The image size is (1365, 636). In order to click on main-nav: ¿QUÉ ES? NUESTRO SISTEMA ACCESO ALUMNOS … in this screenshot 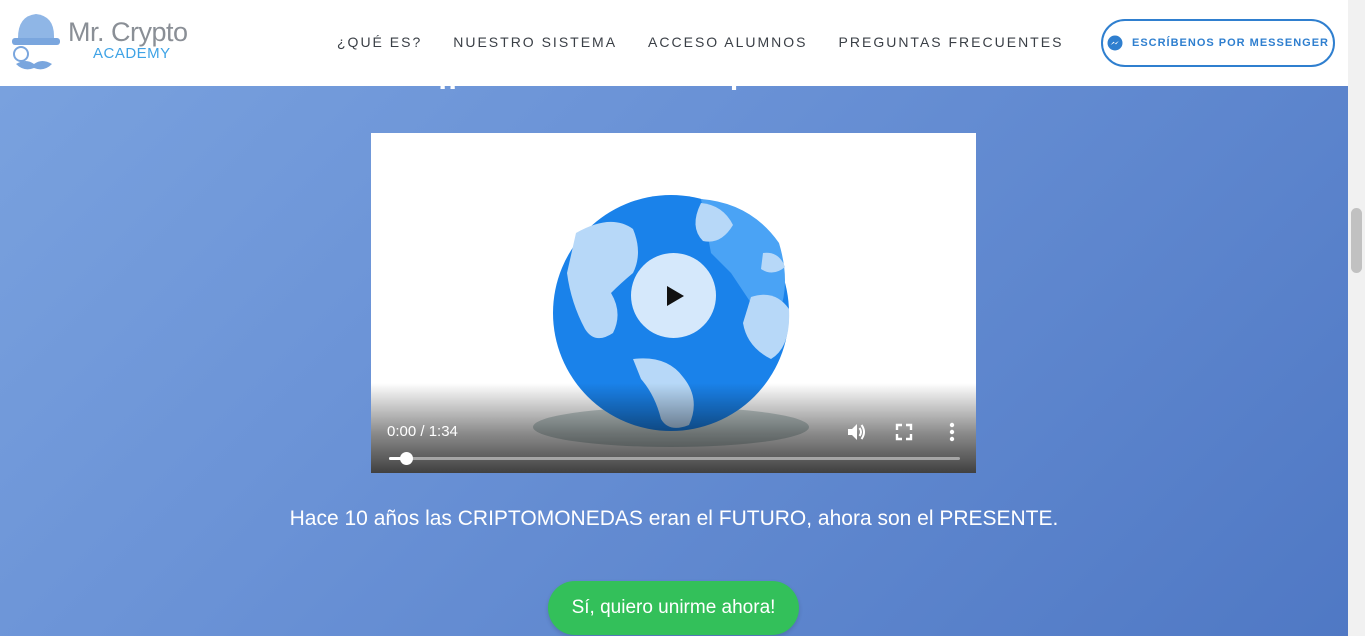, I will do `click(715, 42)`.